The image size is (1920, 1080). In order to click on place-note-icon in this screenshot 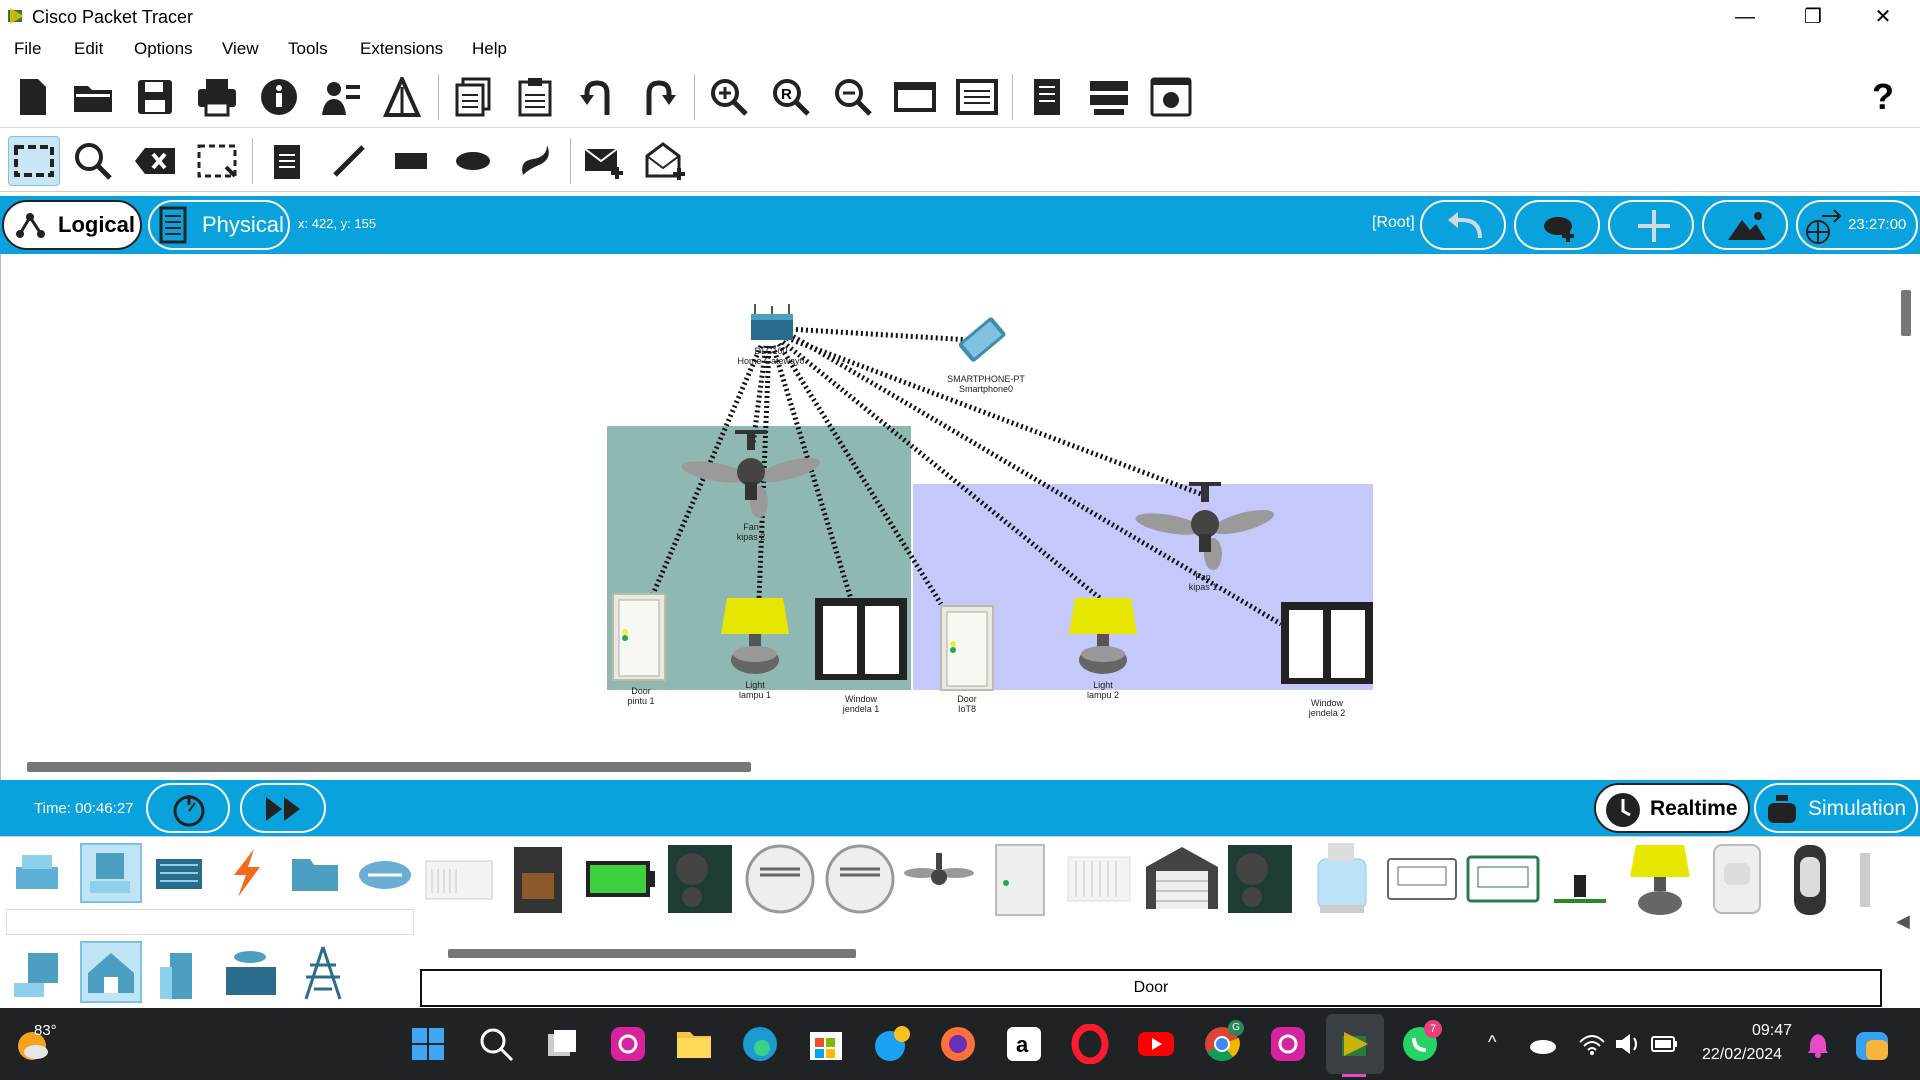, I will do `click(287, 161)`.